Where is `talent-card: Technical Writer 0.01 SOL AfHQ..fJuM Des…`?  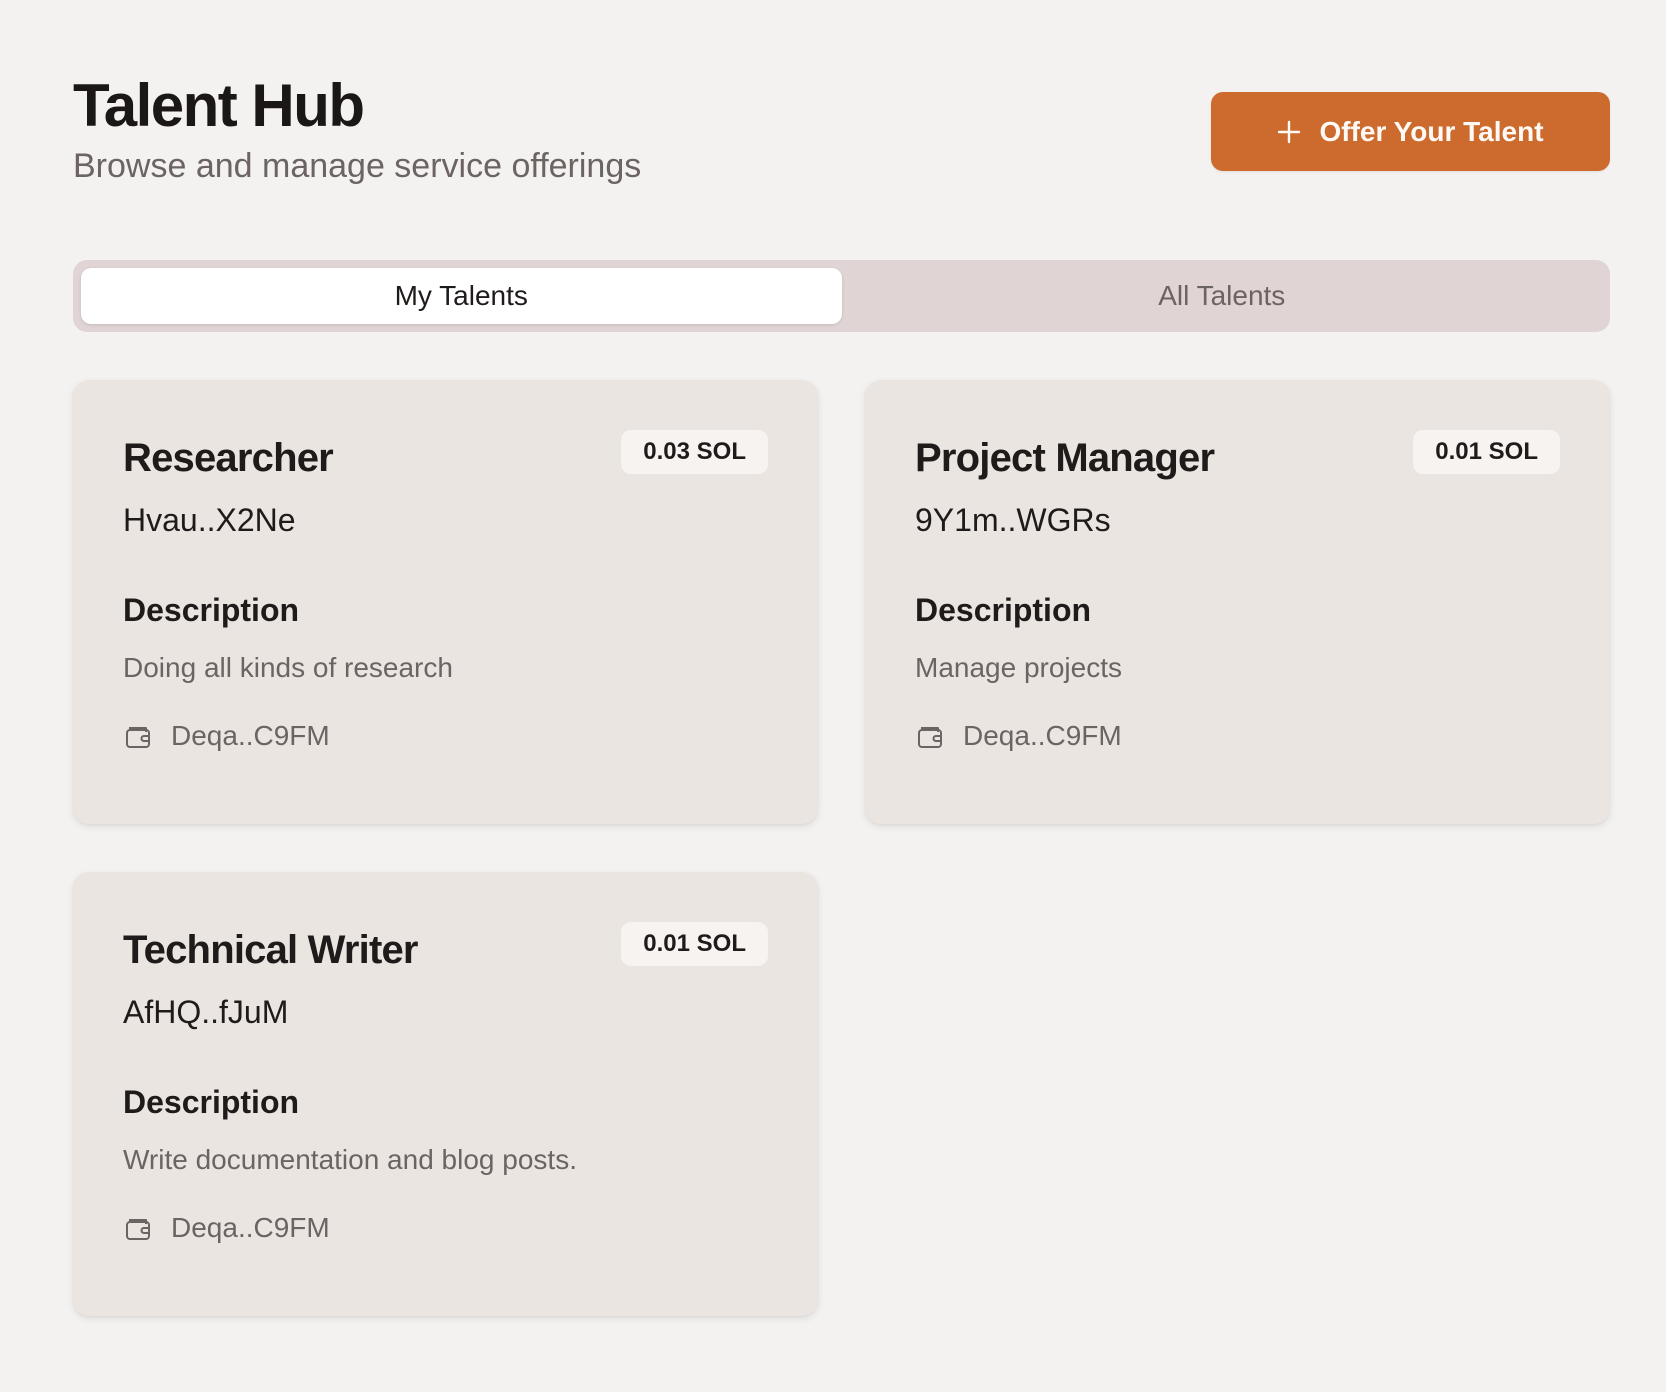 talent-card: Technical Writer 0.01 SOL AfHQ..fJuM Des… is located at coordinates (445, 1094).